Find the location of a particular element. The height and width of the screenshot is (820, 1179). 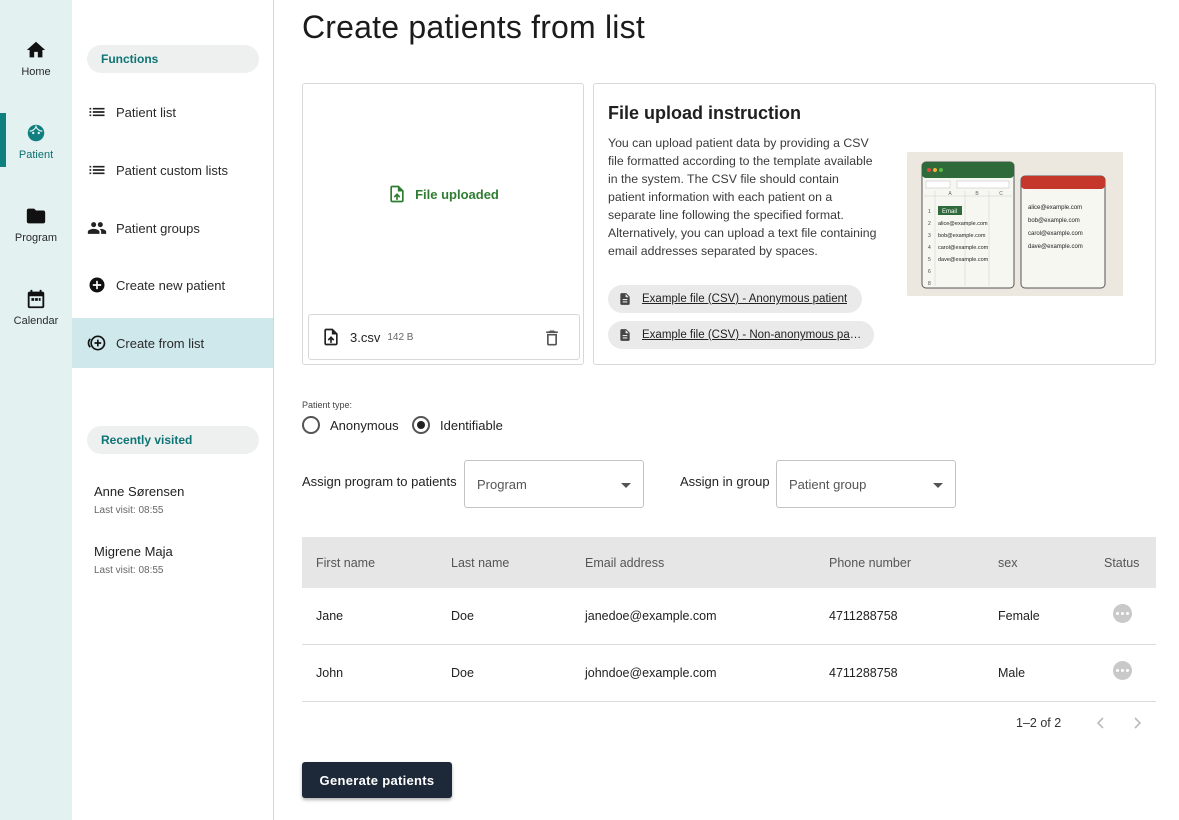

group-select: Patient group is located at coordinates (866, 484).